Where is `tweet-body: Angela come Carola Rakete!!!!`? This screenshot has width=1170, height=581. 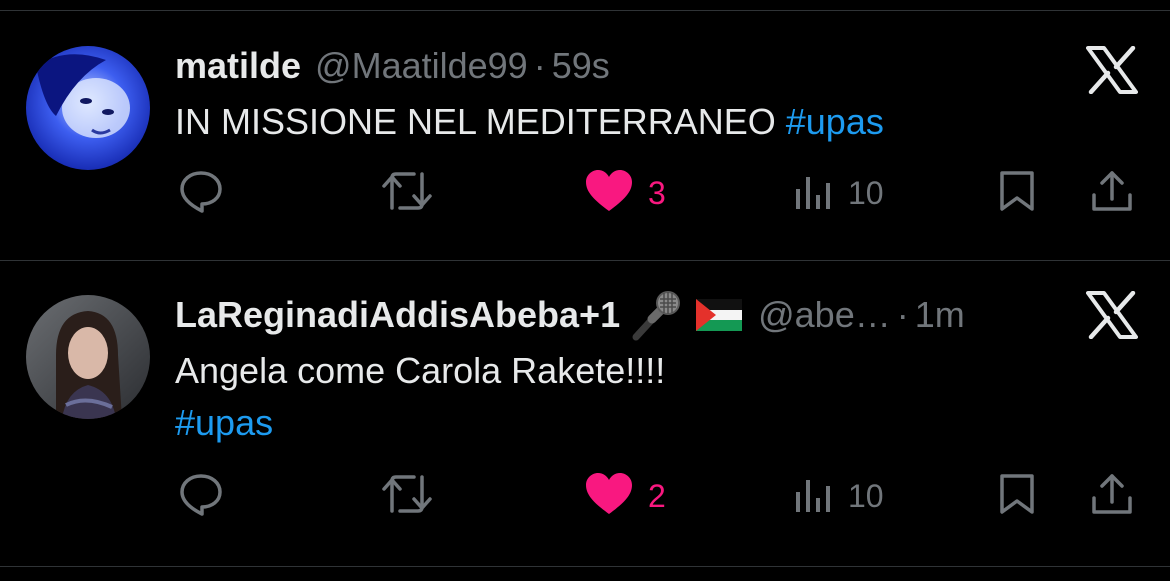
tweet-body: Angela come Carola Rakete!!!! is located at coordinates (420, 370).